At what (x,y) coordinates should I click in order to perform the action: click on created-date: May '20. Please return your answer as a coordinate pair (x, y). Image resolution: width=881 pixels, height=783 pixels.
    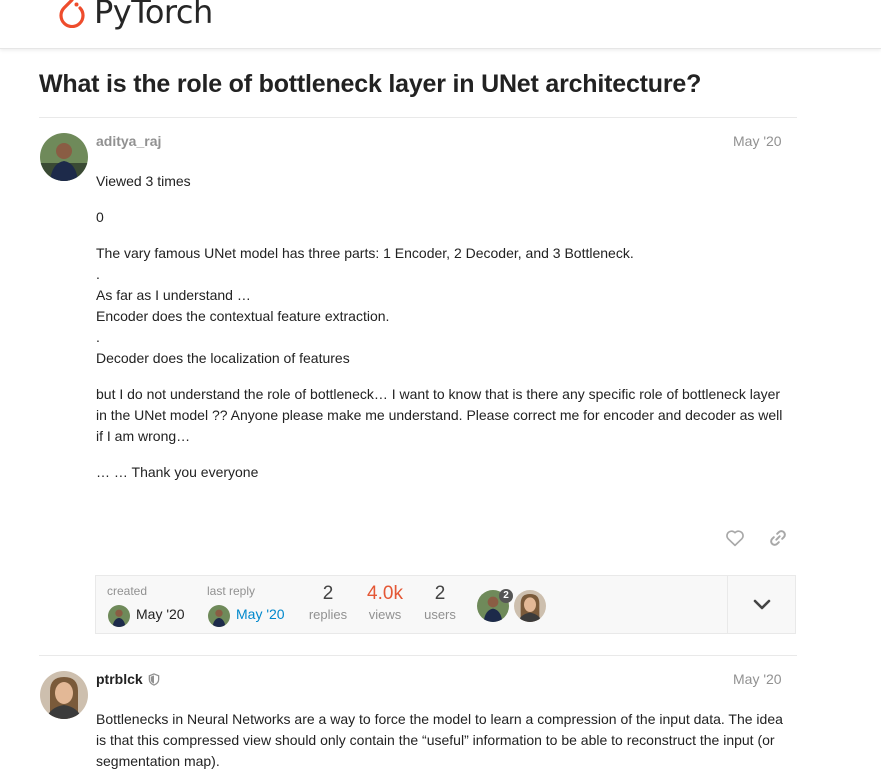
    Looking at the image, I should click on (160, 614).